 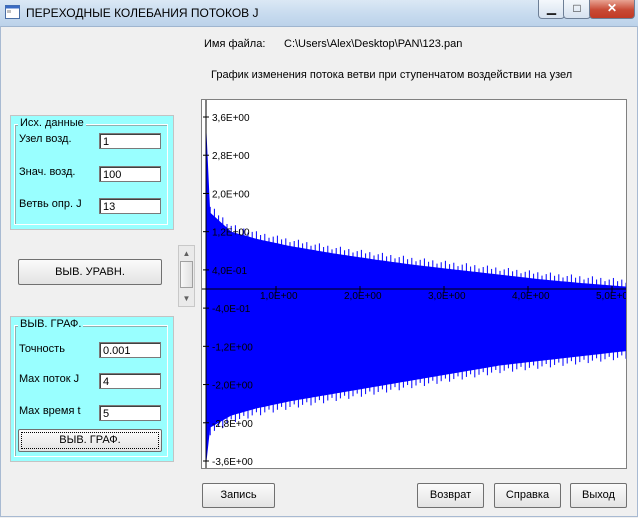 What do you see at coordinates (531, 296) in the screenshot?
I see `x-tick-label: 4,0E+00` at bounding box center [531, 296].